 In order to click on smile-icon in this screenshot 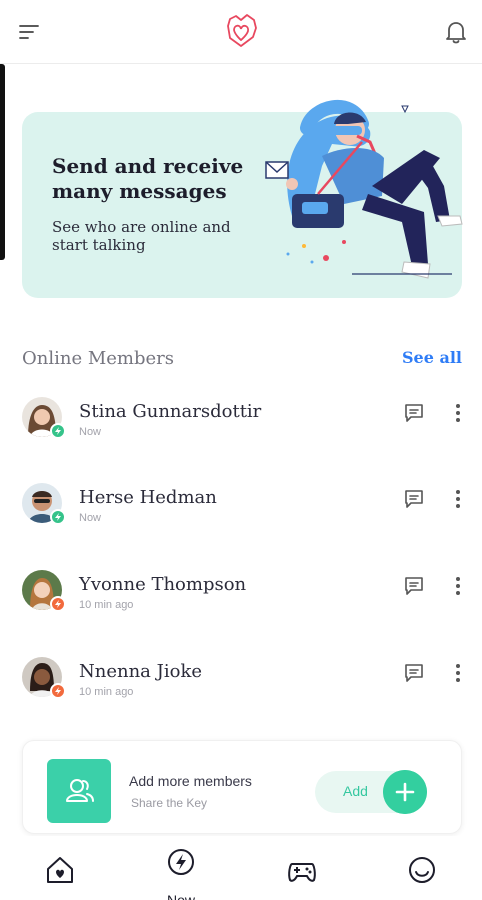, I will do `click(422, 870)`.